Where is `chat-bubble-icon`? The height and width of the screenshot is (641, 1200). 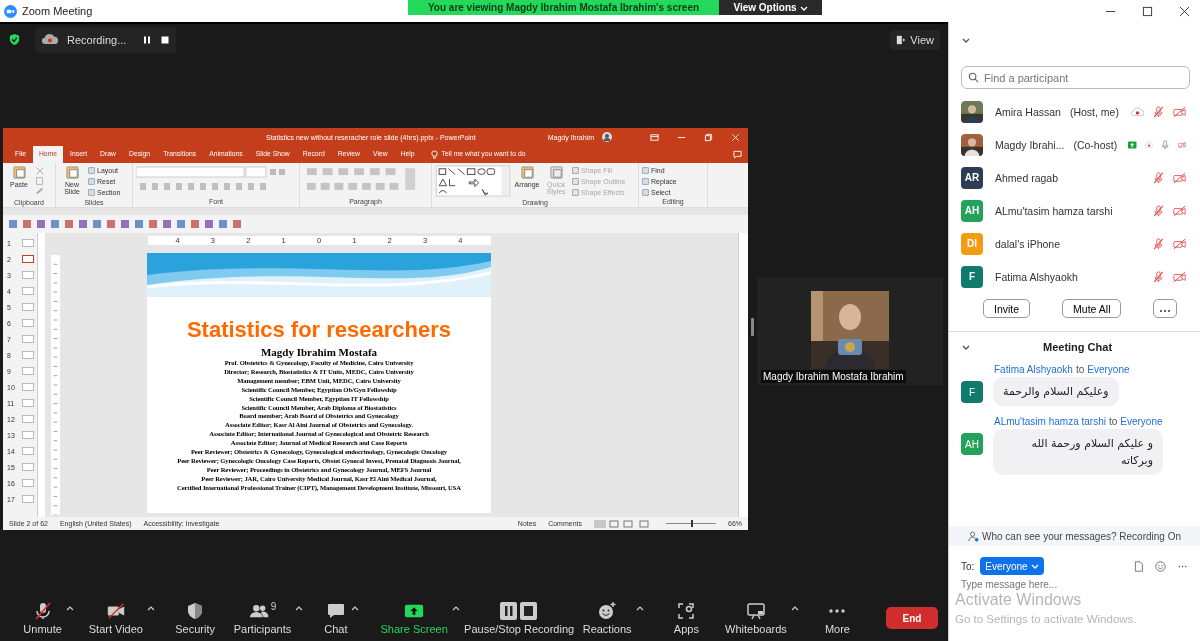
chat-bubble-icon is located at coordinates (335, 611).